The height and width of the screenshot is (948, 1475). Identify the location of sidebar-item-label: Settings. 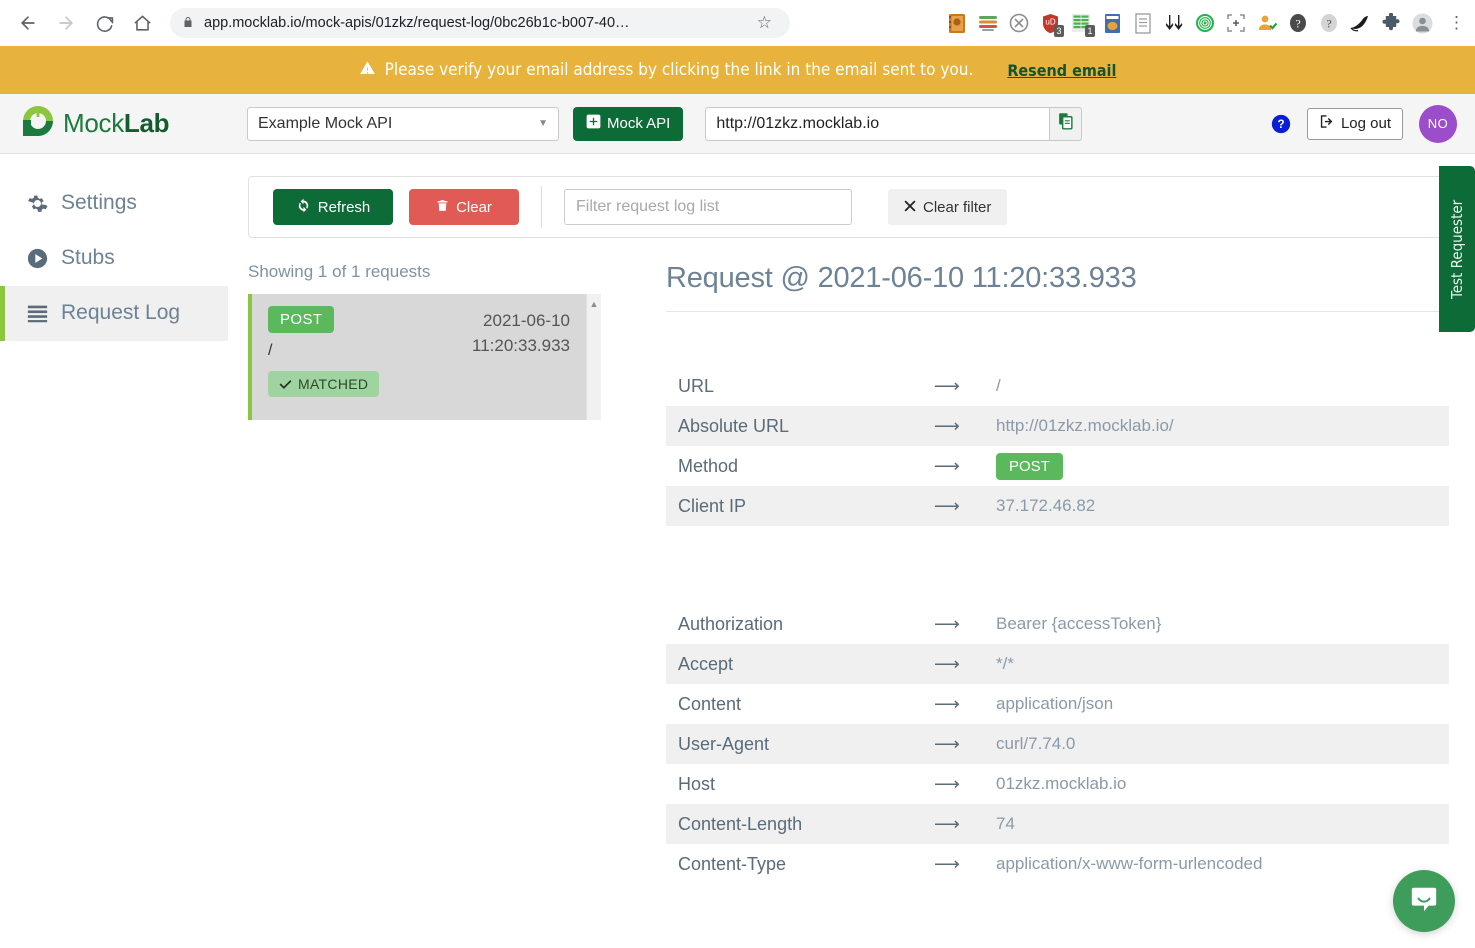
(99, 202).